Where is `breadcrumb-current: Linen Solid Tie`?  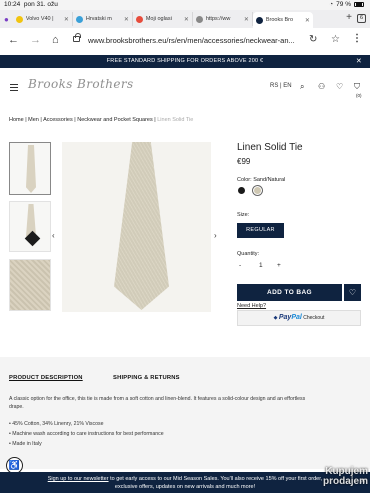
breadcrumb-current: Linen Solid Tie is located at coordinates (175, 120).